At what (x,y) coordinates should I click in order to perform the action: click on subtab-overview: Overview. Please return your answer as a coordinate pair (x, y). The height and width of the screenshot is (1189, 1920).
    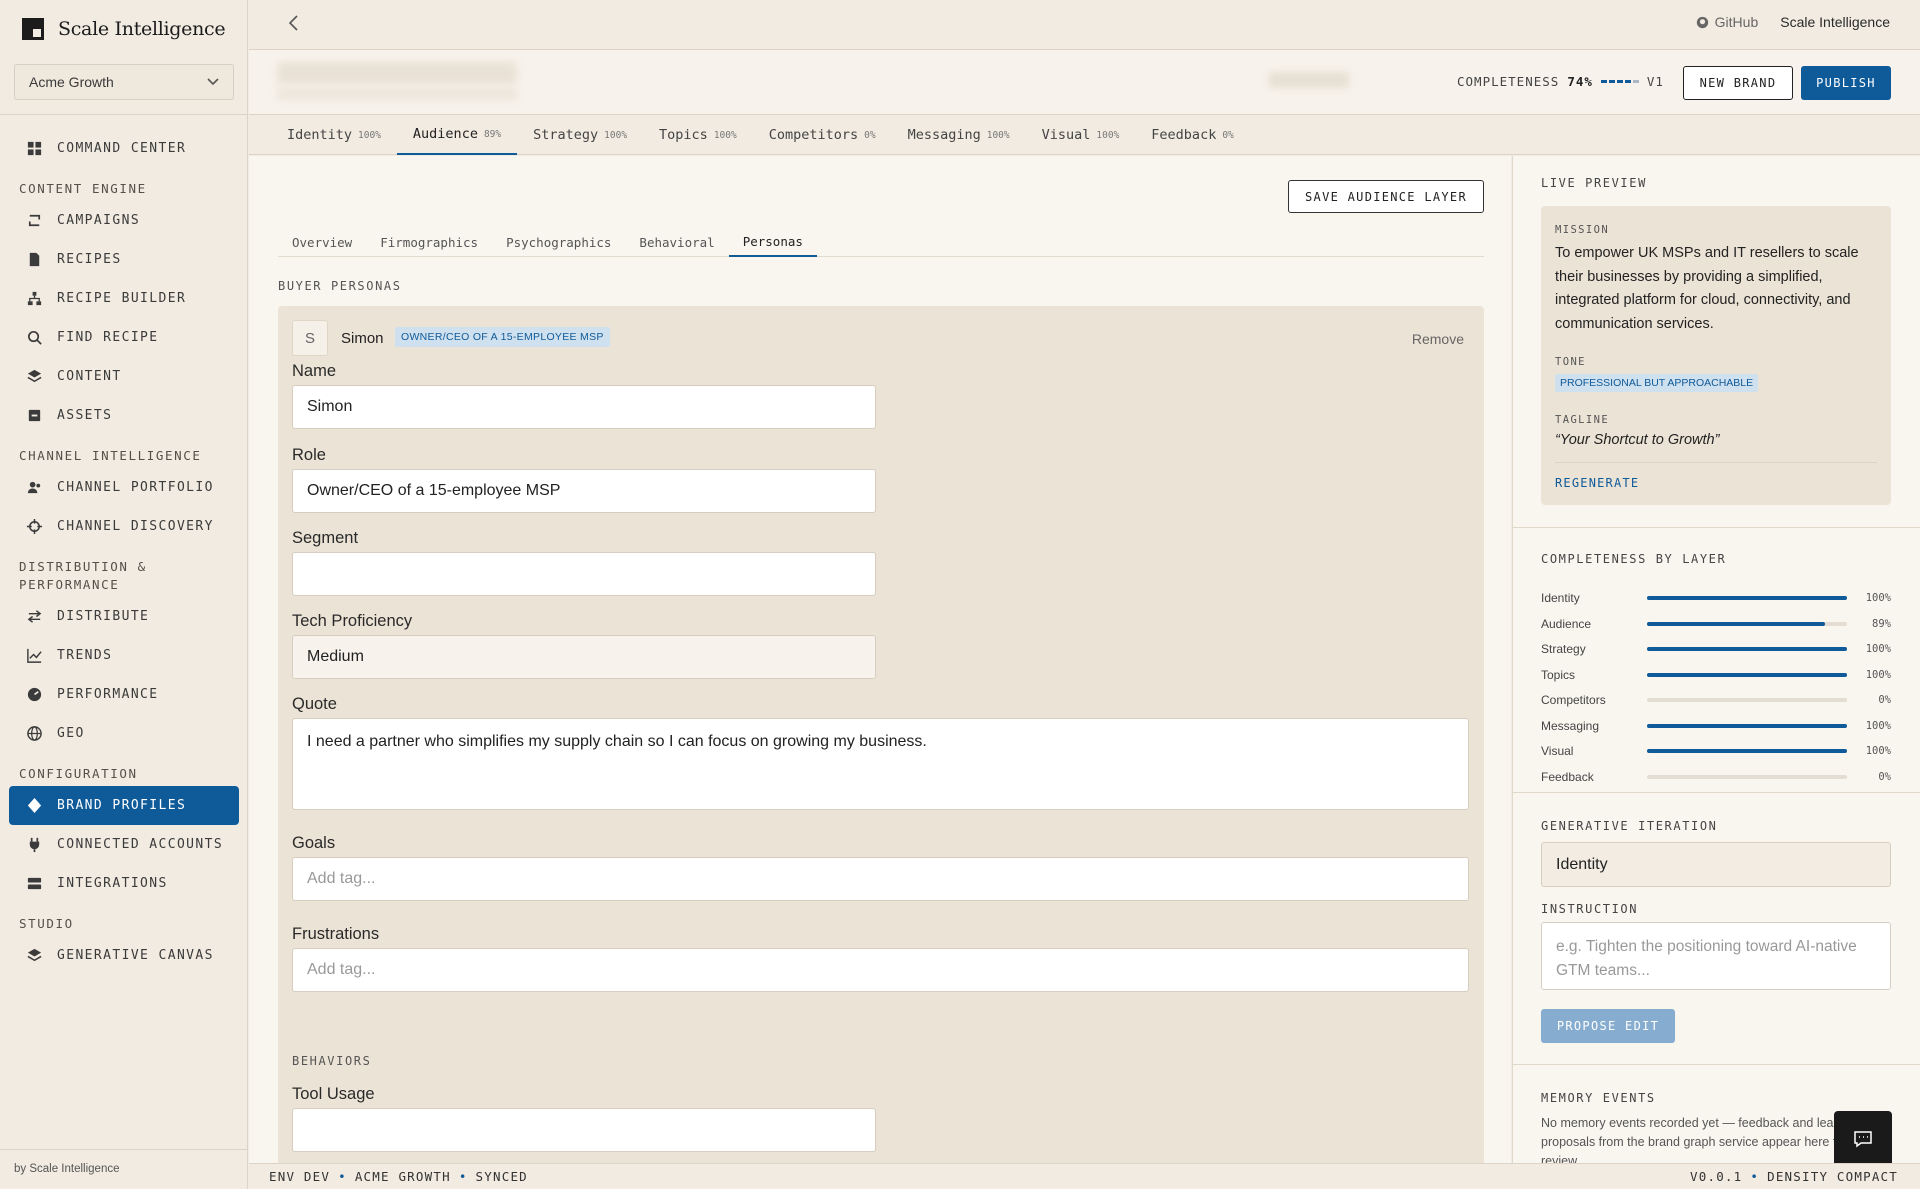
    Looking at the image, I should click on (322, 242).